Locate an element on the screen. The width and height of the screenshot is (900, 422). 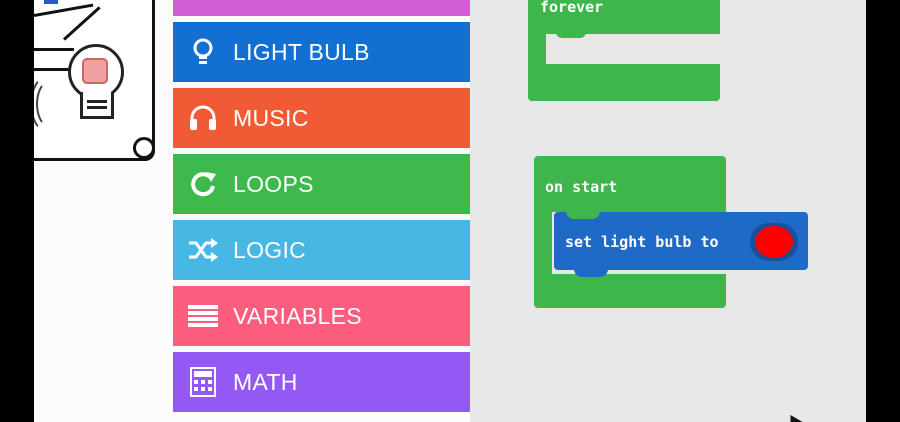
lightbulb-led is located at coordinates (95, 71).